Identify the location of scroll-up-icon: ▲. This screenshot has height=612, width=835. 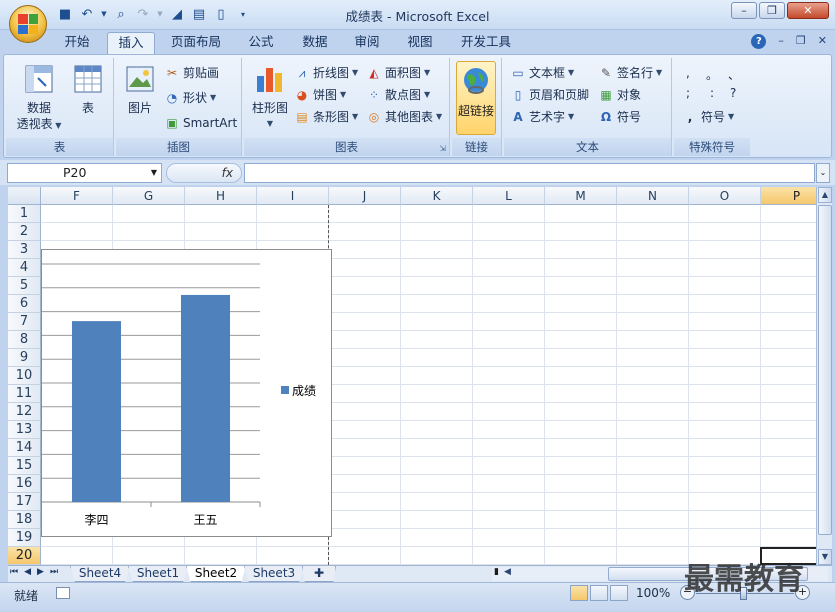
(825, 195).